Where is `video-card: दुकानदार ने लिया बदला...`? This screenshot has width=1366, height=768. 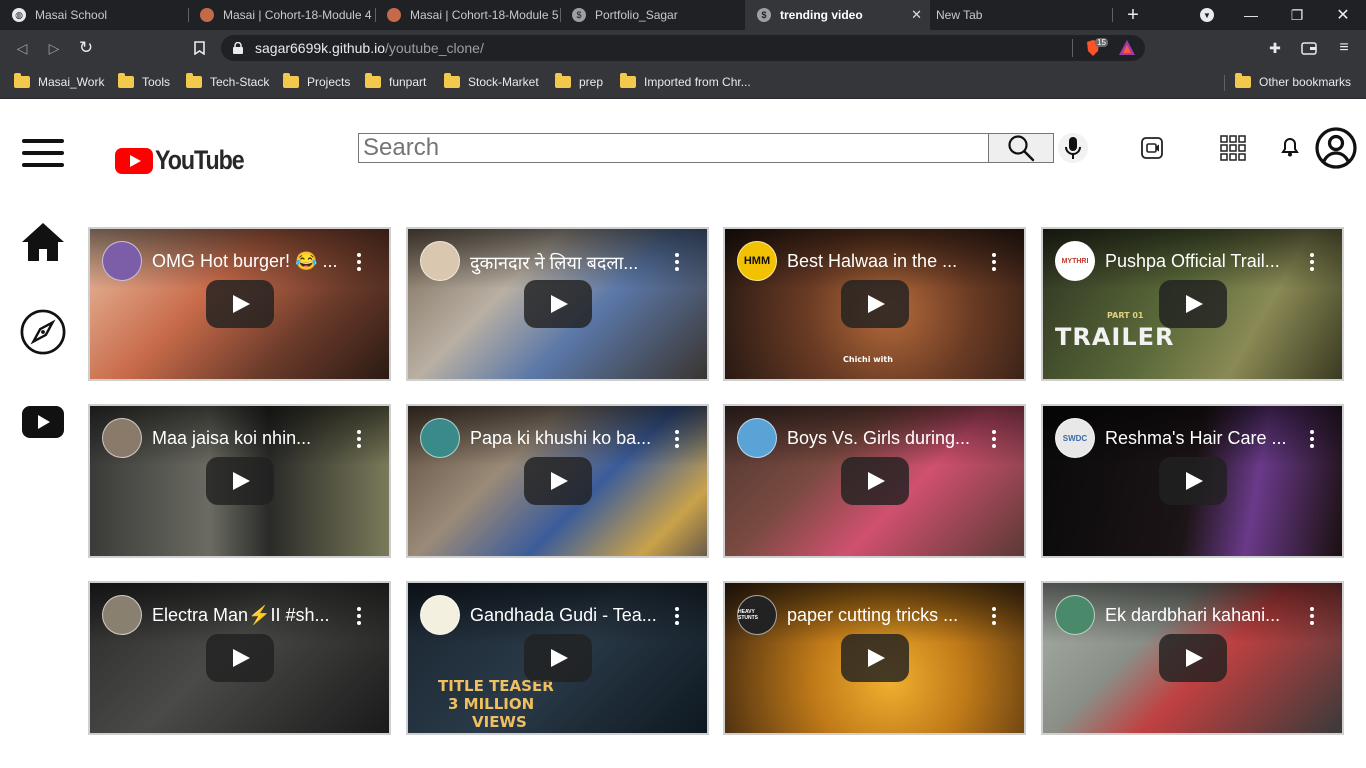 video-card: दुकानदार ने लिया बदला... is located at coordinates (557, 304).